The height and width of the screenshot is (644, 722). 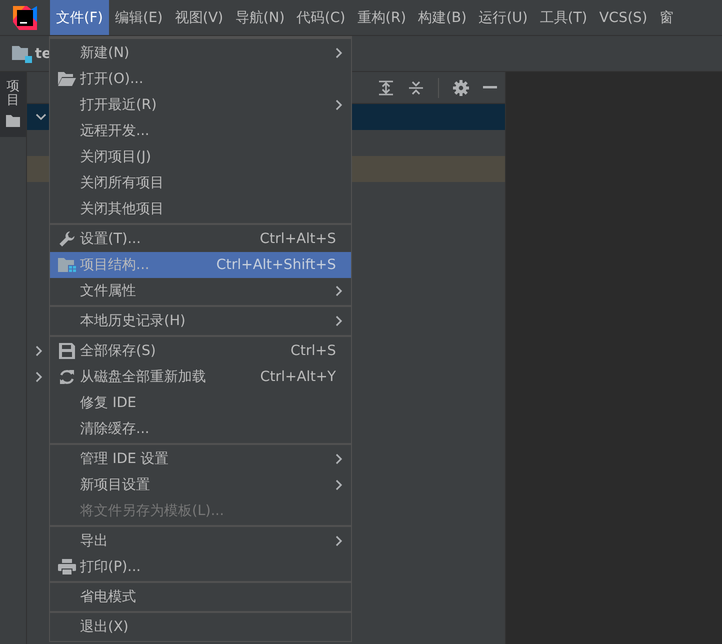 What do you see at coordinates (200, 485) in the screenshot?
I see `menu-item: 新项目设置` at bounding box center [200, 485].